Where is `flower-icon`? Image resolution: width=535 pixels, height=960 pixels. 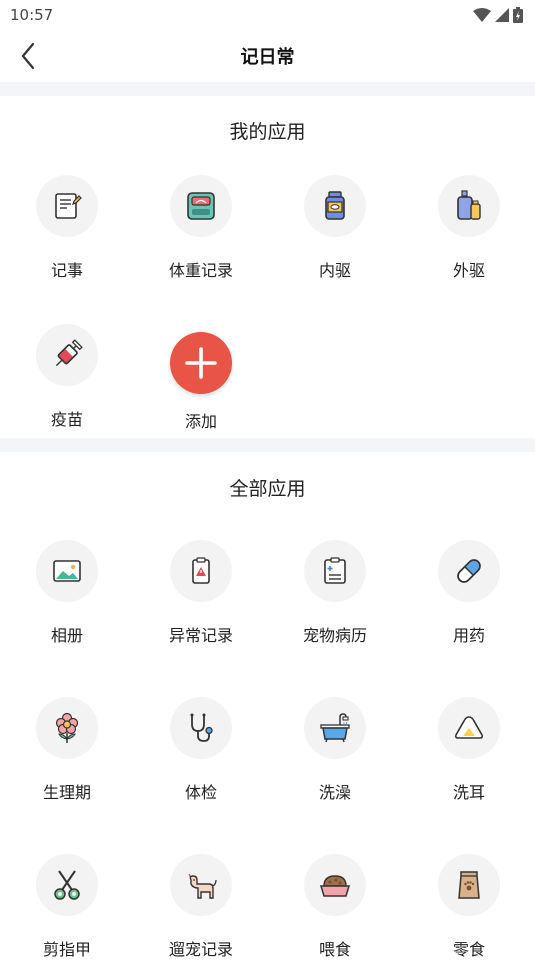 flower-icon is located at coordinates (67, 727).